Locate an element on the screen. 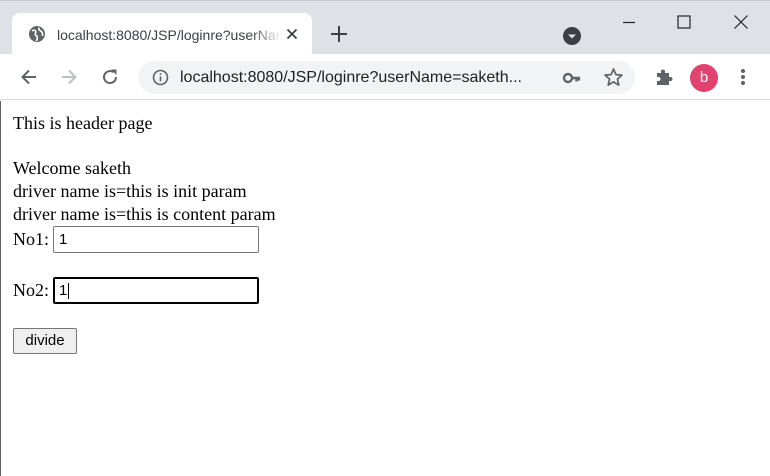 The height and width of the screenshot is (476, 770). new-tab-icon is located at coordinates (339, 34).